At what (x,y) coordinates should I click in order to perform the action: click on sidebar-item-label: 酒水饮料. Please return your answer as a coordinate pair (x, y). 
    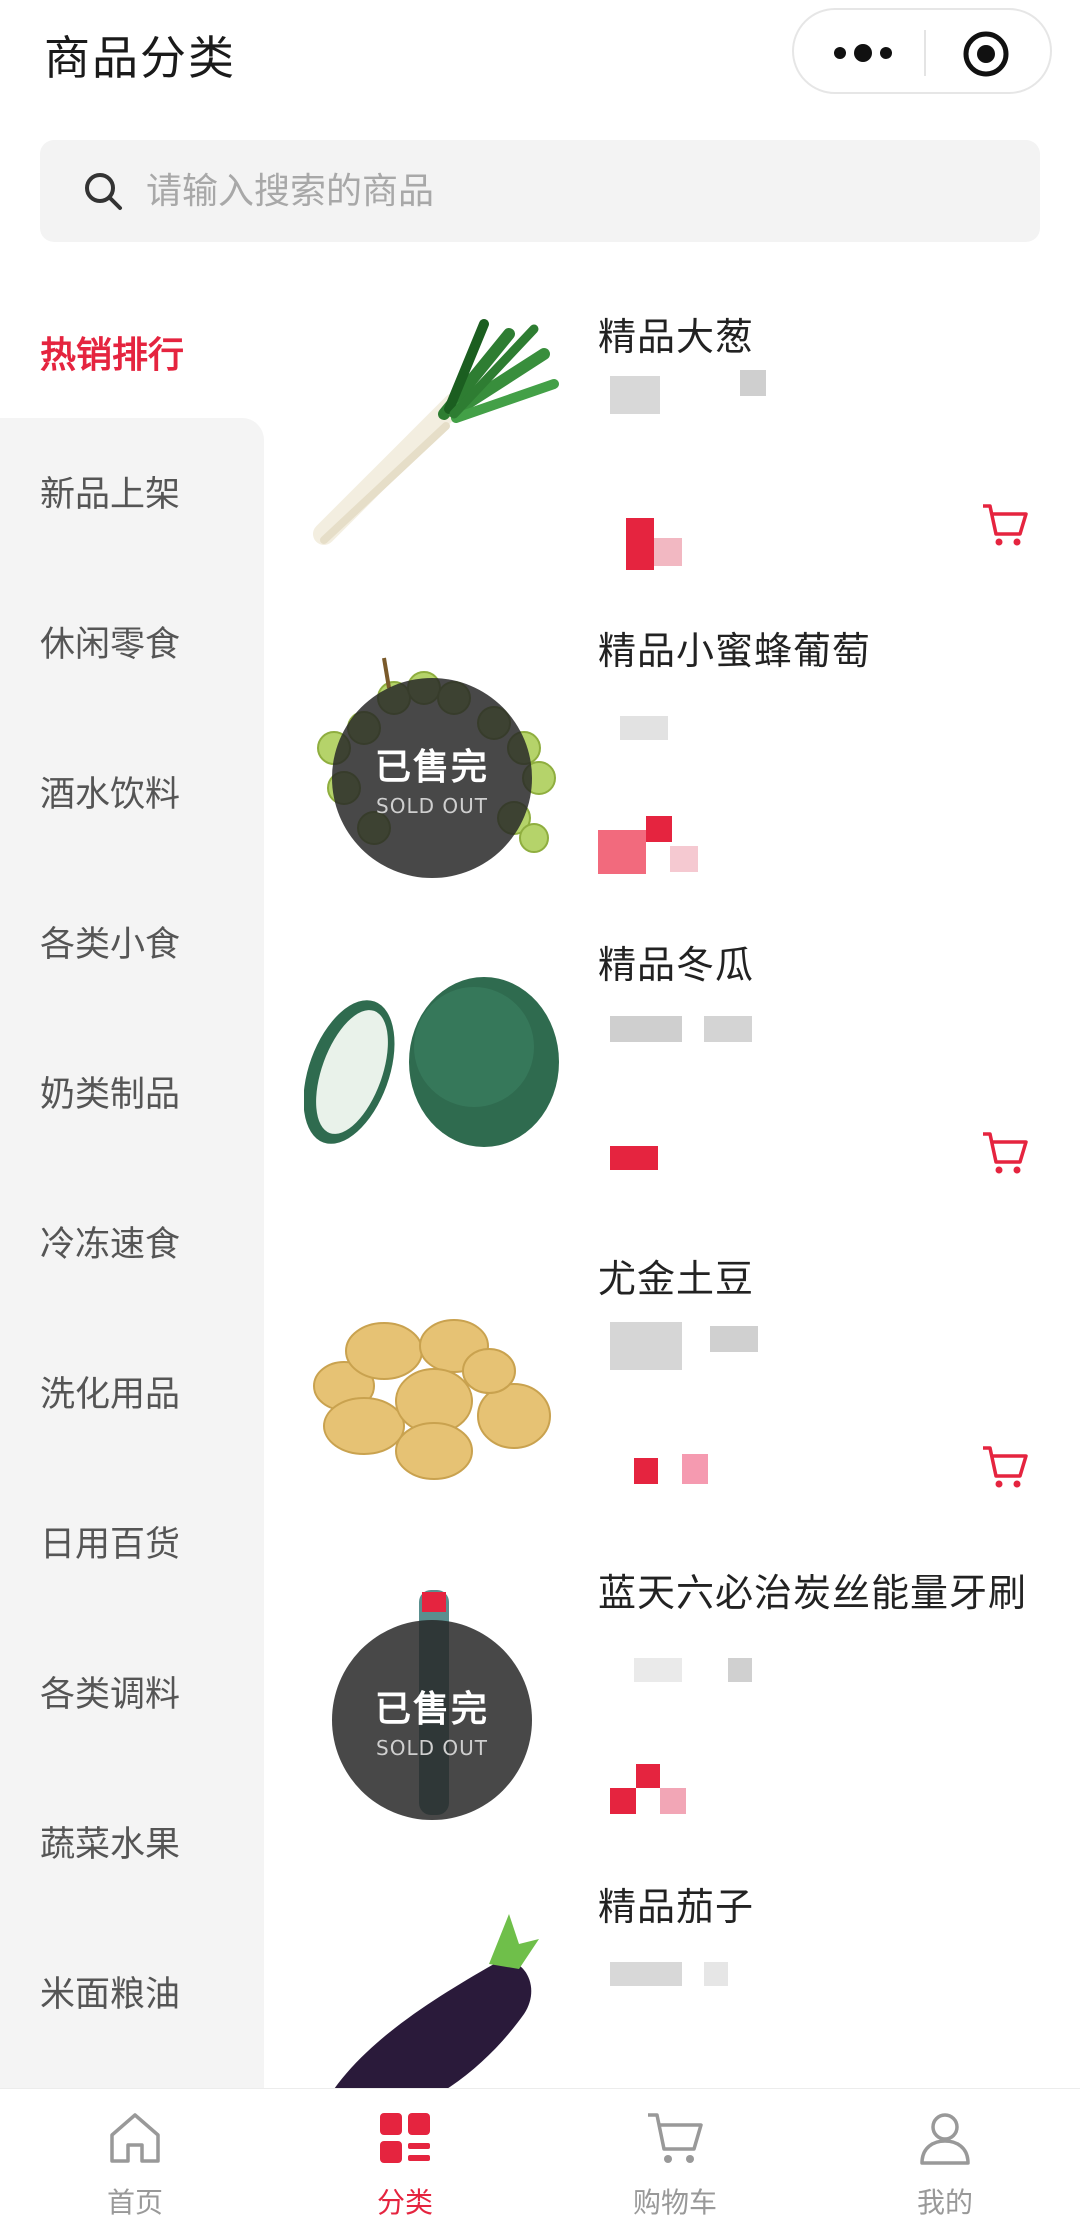
    Looking at the image, I should click on (110, 795).